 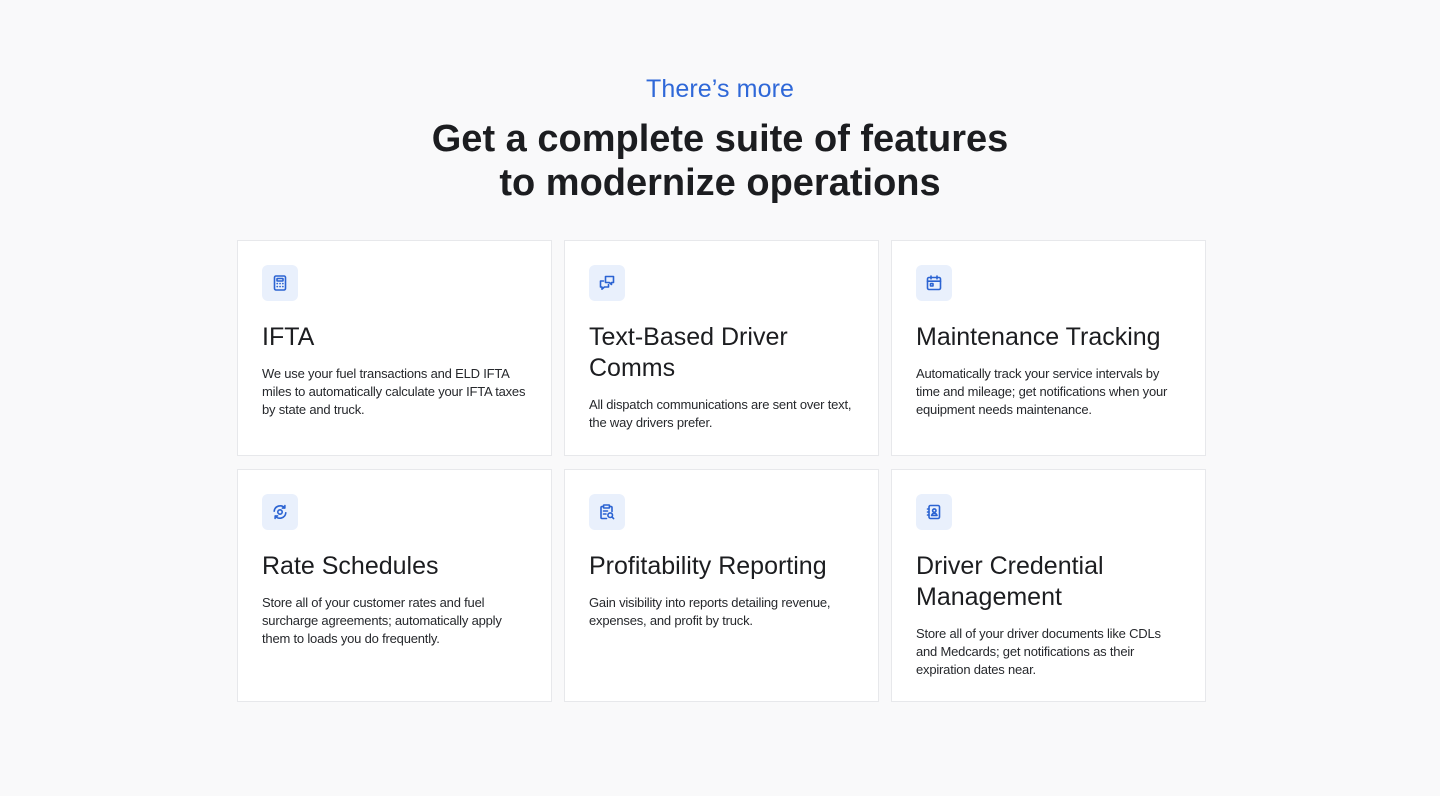 What do you see at coordinates (607, 283) in the screenshot?
I see `chat-bubbles-icon` at bounding box center [607, 283].